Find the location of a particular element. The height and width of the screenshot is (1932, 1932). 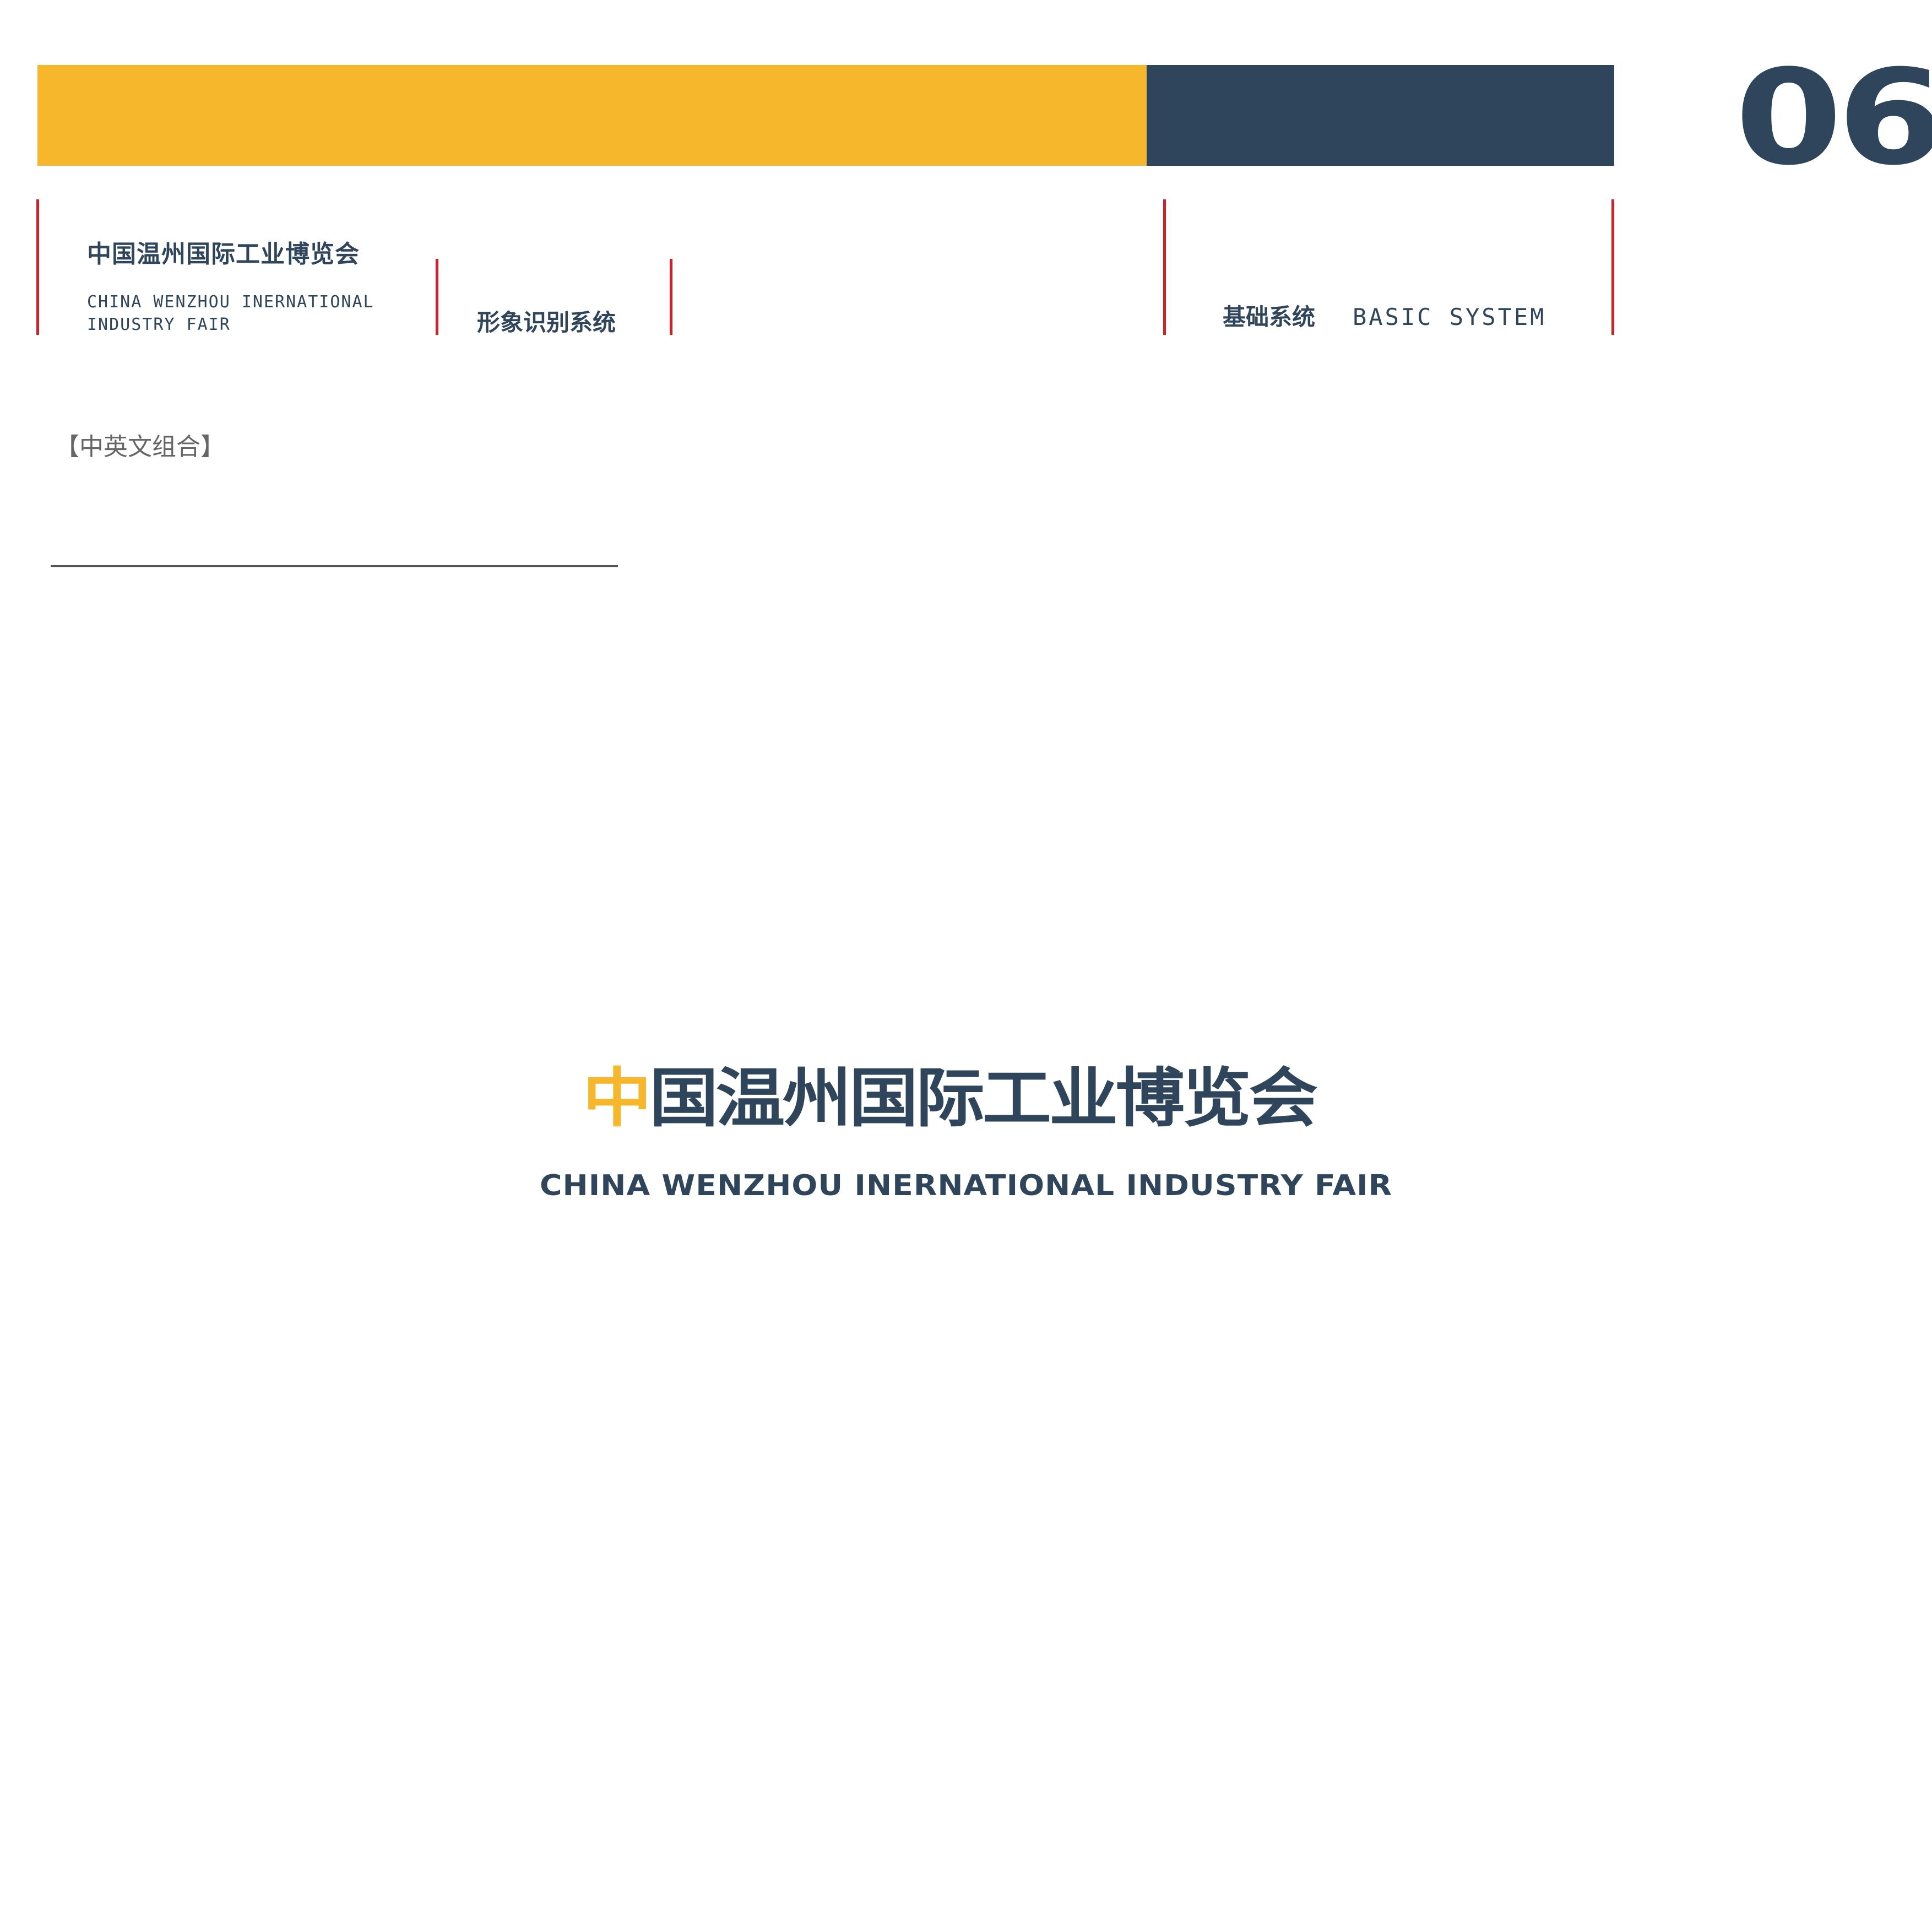

logo-wordmark-cn-accent: 中 is located at coordinates (617, 1098).